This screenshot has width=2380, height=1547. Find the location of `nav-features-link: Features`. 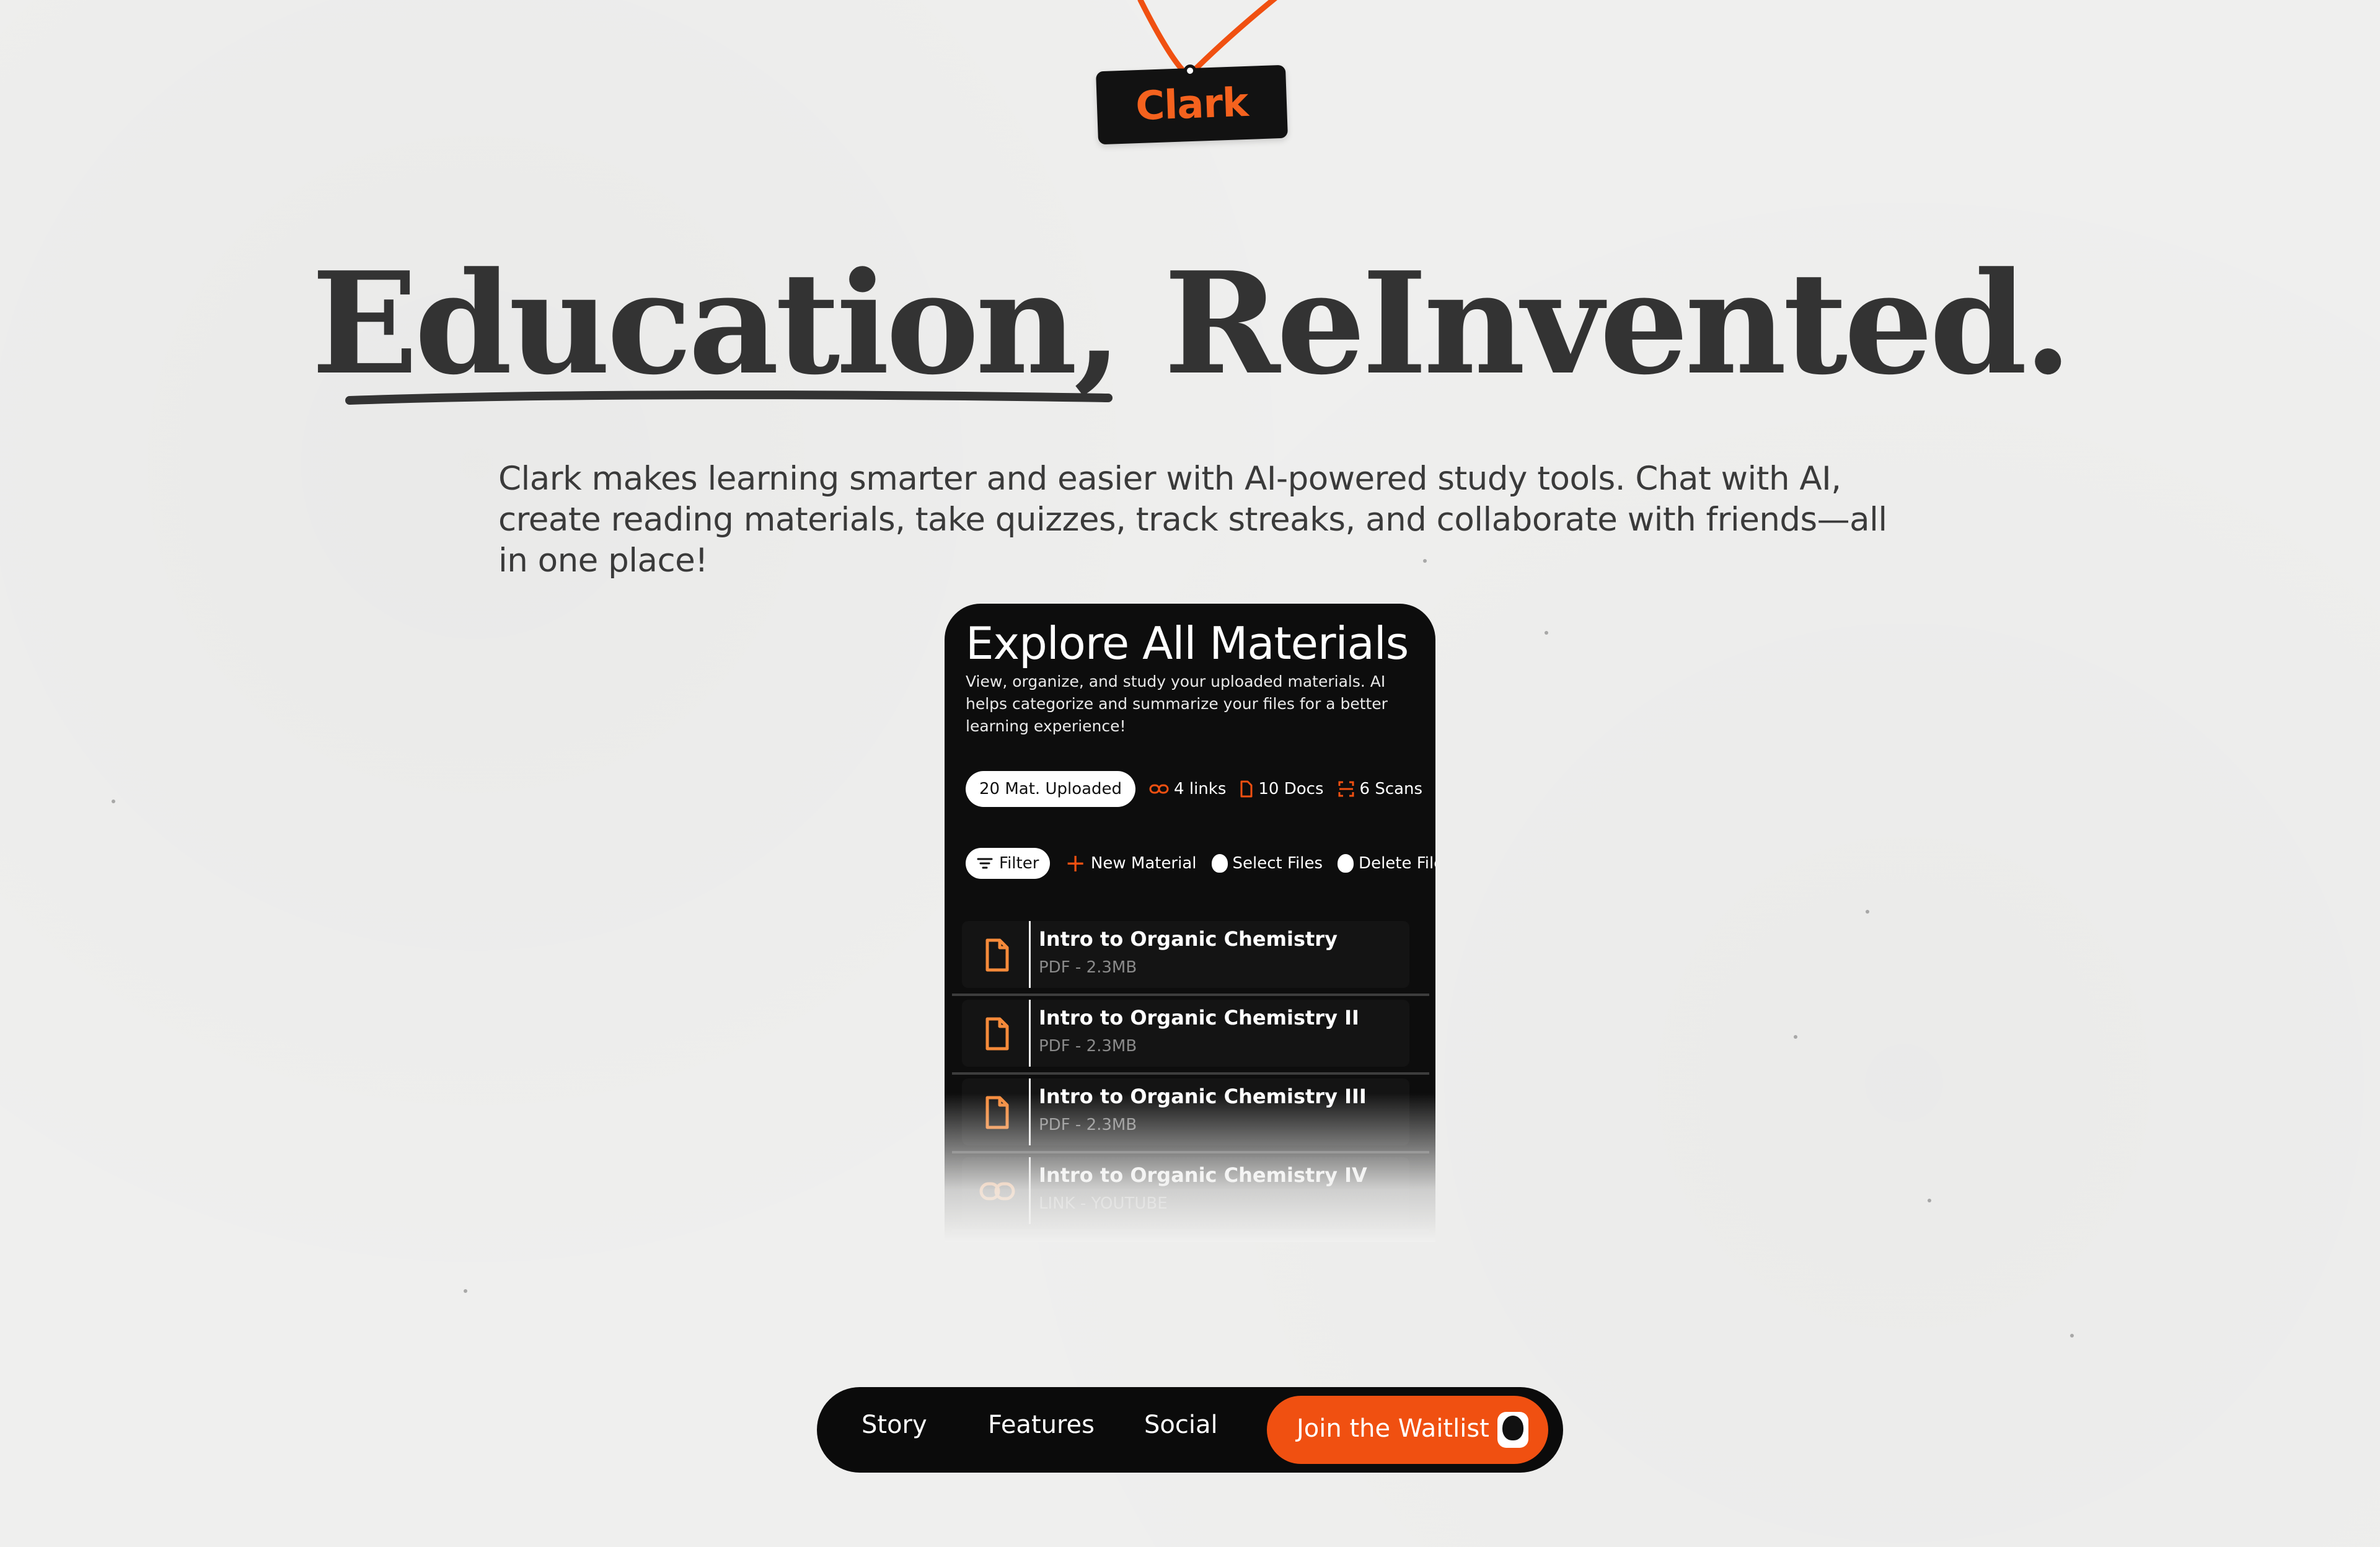

nav-features-link: Features is located at coordinates (1041, 1425).